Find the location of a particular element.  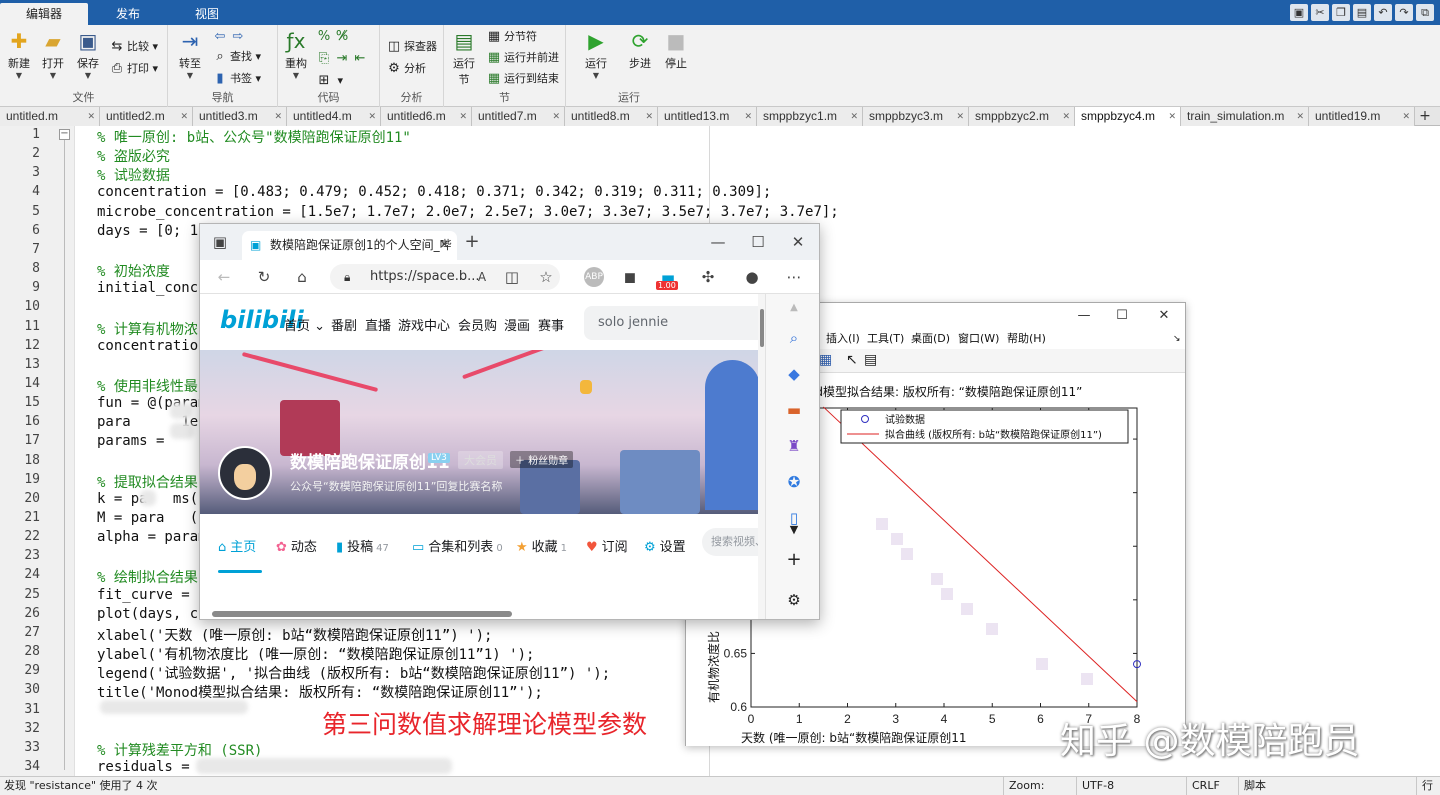

dock-arrow-icon: ↘ is located at coordinates (1177, 339).